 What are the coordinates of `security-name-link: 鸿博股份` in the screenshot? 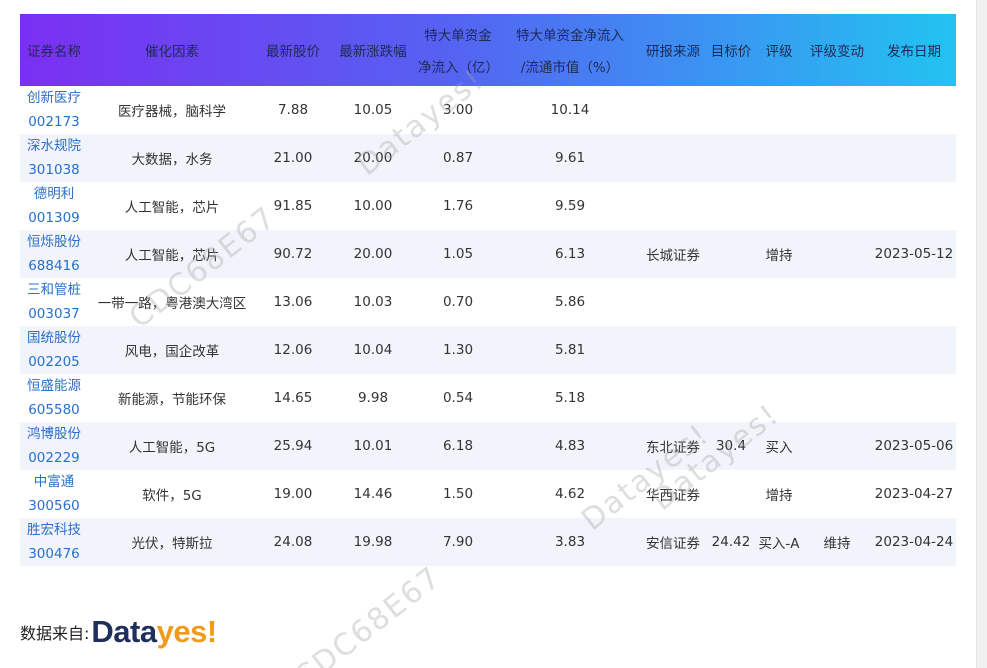 It's located at (54, 434).